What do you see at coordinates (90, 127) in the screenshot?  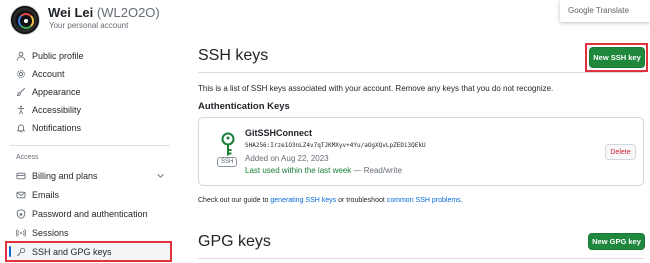 I see `sidebar-item-notifications: Notifications` at bounding box center [90, 127].